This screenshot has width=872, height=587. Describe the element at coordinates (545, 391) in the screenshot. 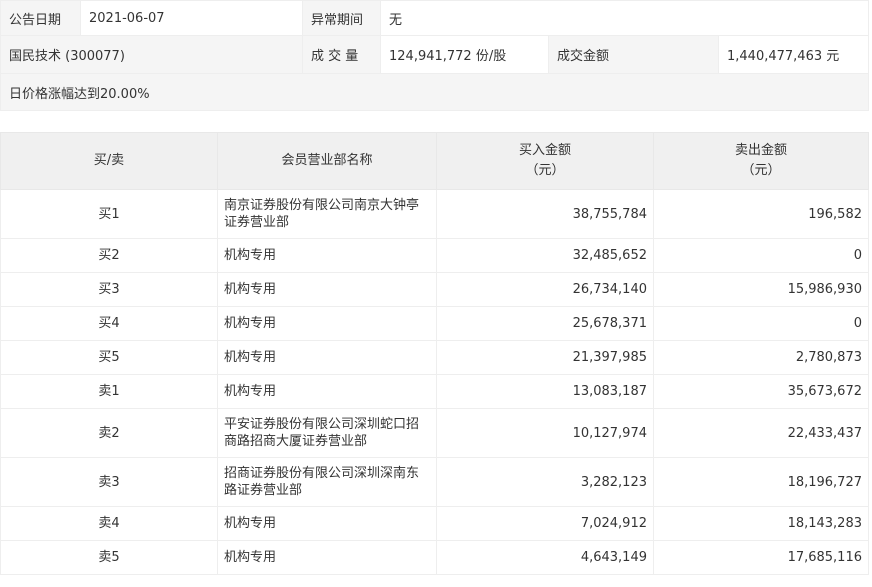

I see `row-buy-amount: 13,083,187` at that location.